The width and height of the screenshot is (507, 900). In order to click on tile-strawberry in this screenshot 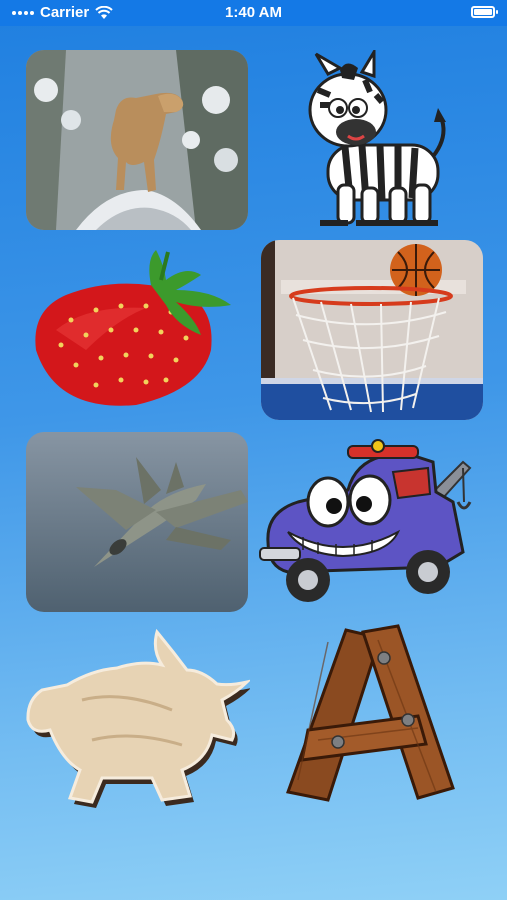, I will do `click(137, 330)`.